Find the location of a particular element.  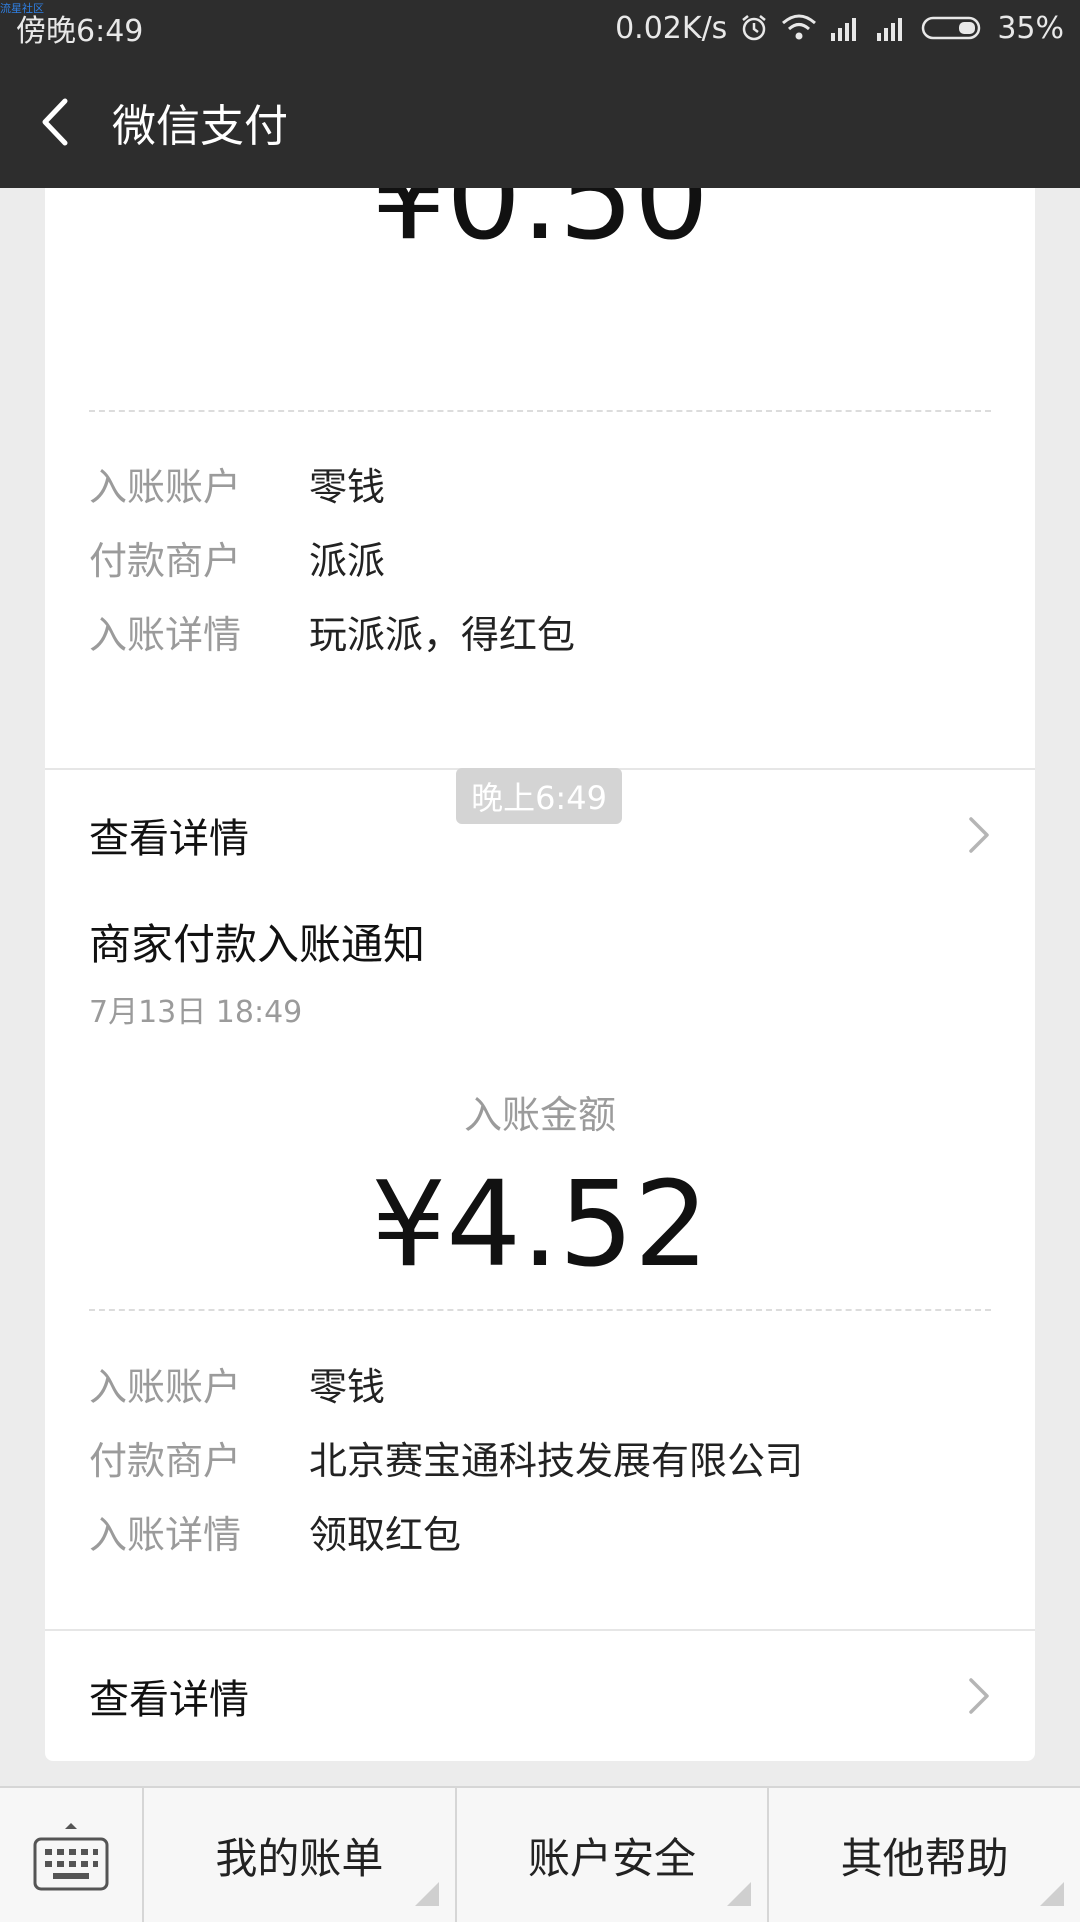

info-value: 玩派派，得红包 is located at coordinates (442, 635).